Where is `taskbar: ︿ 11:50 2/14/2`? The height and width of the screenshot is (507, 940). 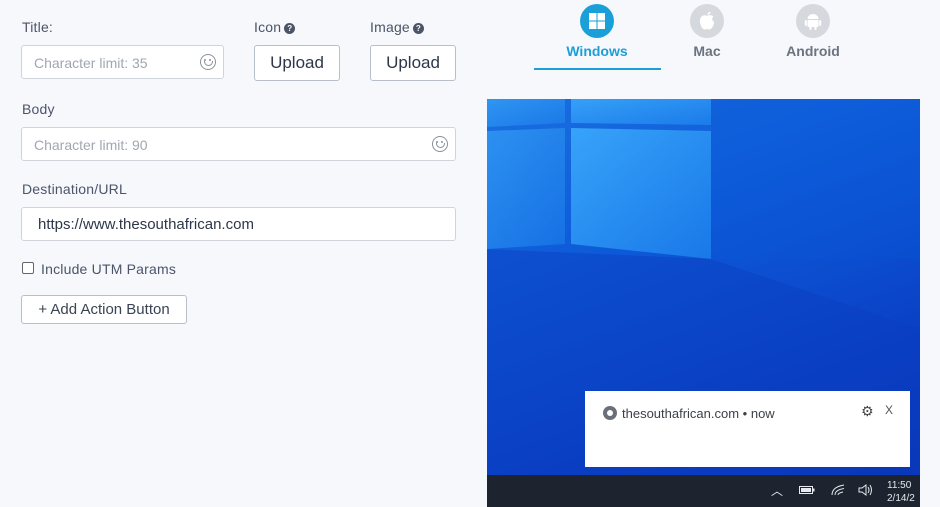
taskbar: ︿ 11:50 2/14/2 is located at coordinates (703, 491).